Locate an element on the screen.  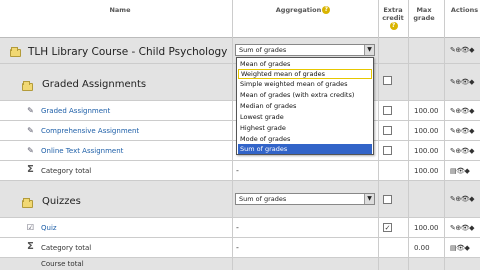
grade-item-link: Comprehensive Assignment is located at coordinates (90, 131).